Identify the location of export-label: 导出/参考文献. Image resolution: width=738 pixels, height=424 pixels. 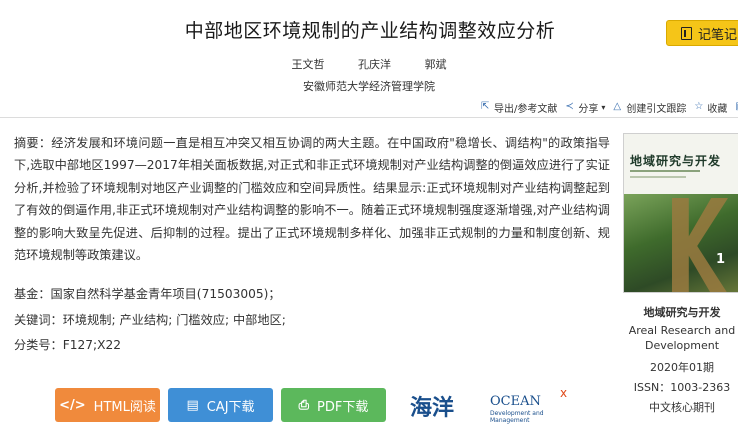
(526, 109).